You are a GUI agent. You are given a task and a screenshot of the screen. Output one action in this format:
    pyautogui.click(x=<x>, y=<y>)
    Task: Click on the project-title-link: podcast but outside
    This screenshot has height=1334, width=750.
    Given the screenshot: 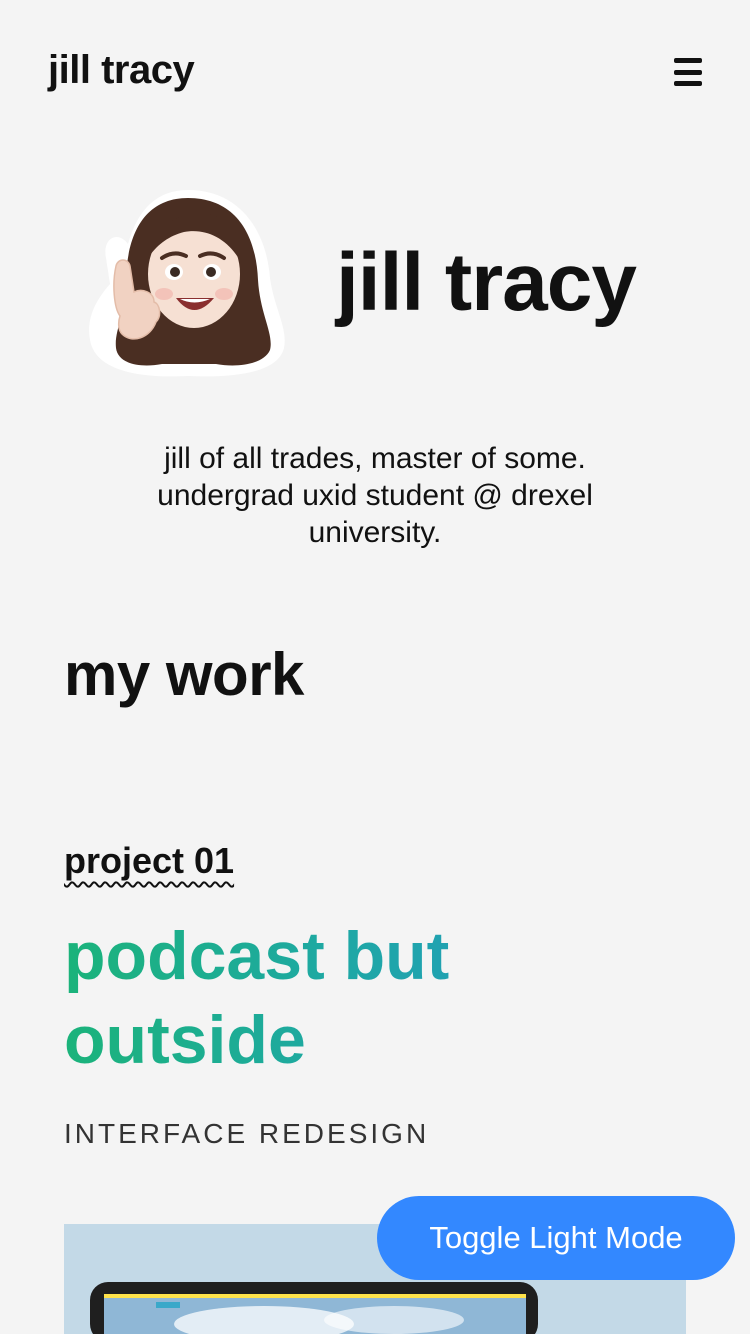 What is the action you would take?
    pyautogui.click(x=364, y=998)
    